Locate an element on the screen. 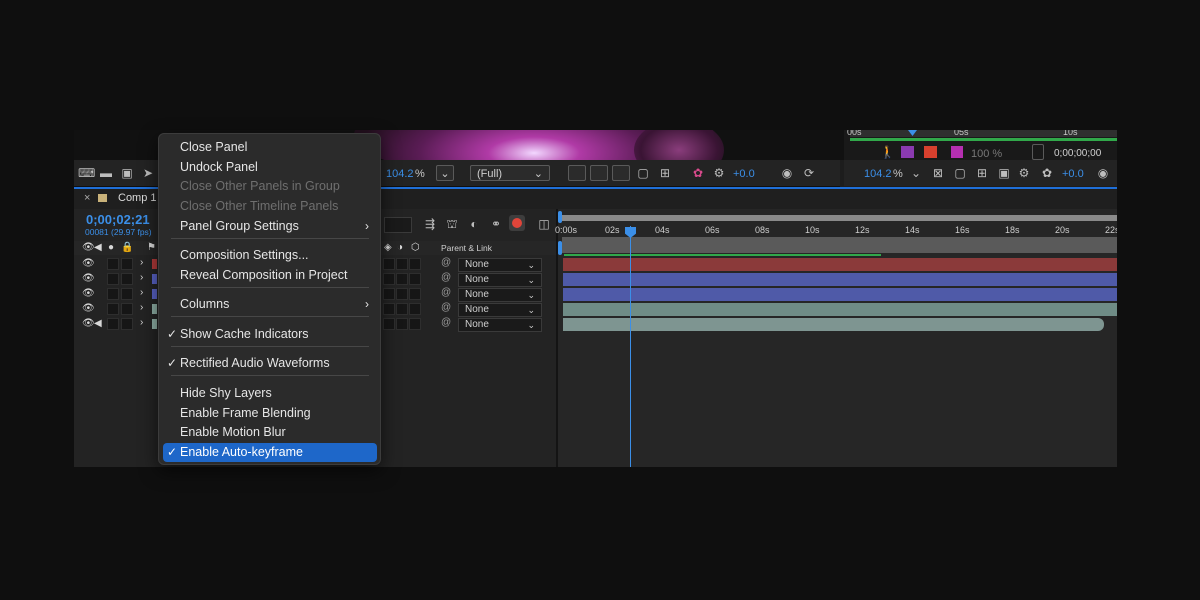 This screenshot has width=1200, height=600. draft-3d-icon: ⛫ is located at coordinates (452, 224).